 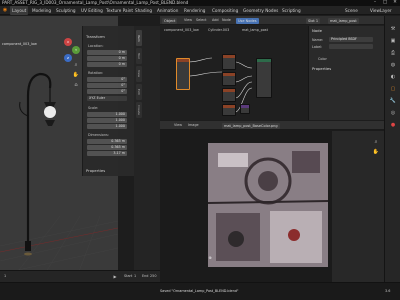 What do you see at coordinates (170, 20) in the screenshot?
I see `editor-type-button: Object` at bounding box center [170, 20].